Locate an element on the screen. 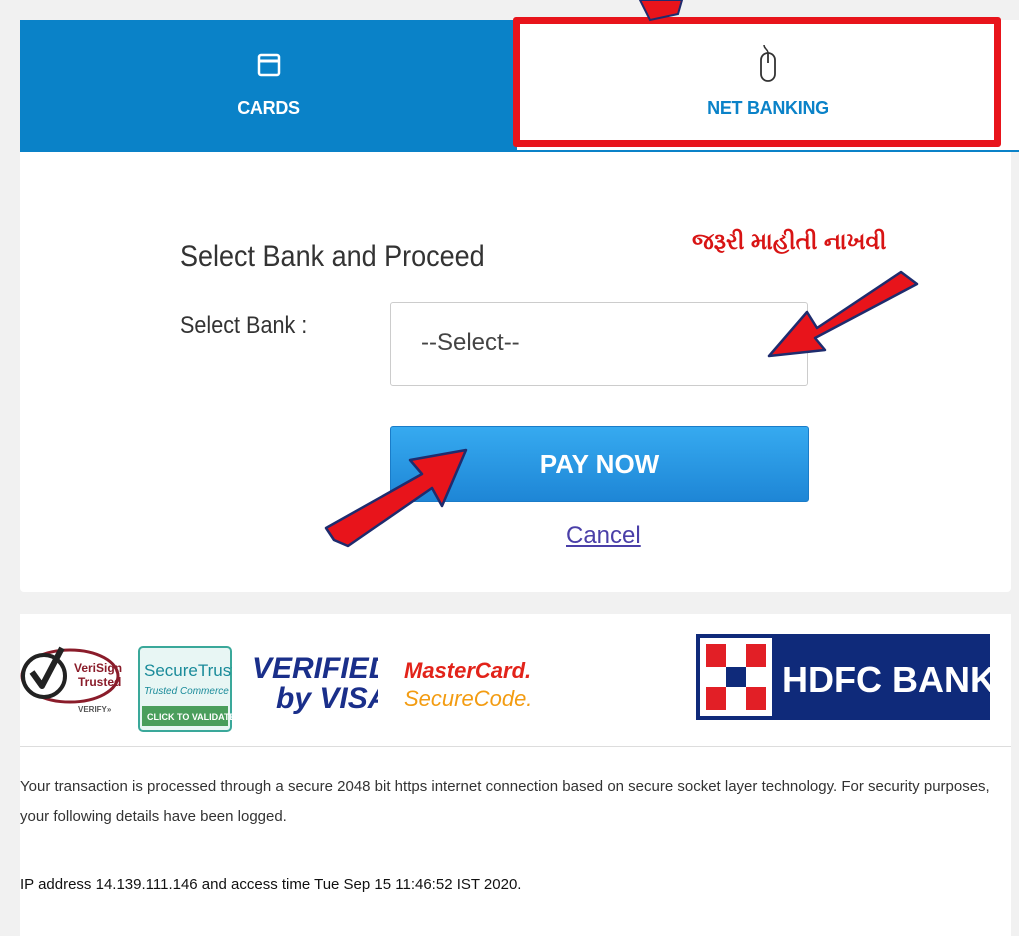  verisign-logo: VeriSign Trusted VERIFY» is located at coordinates (71, 680).